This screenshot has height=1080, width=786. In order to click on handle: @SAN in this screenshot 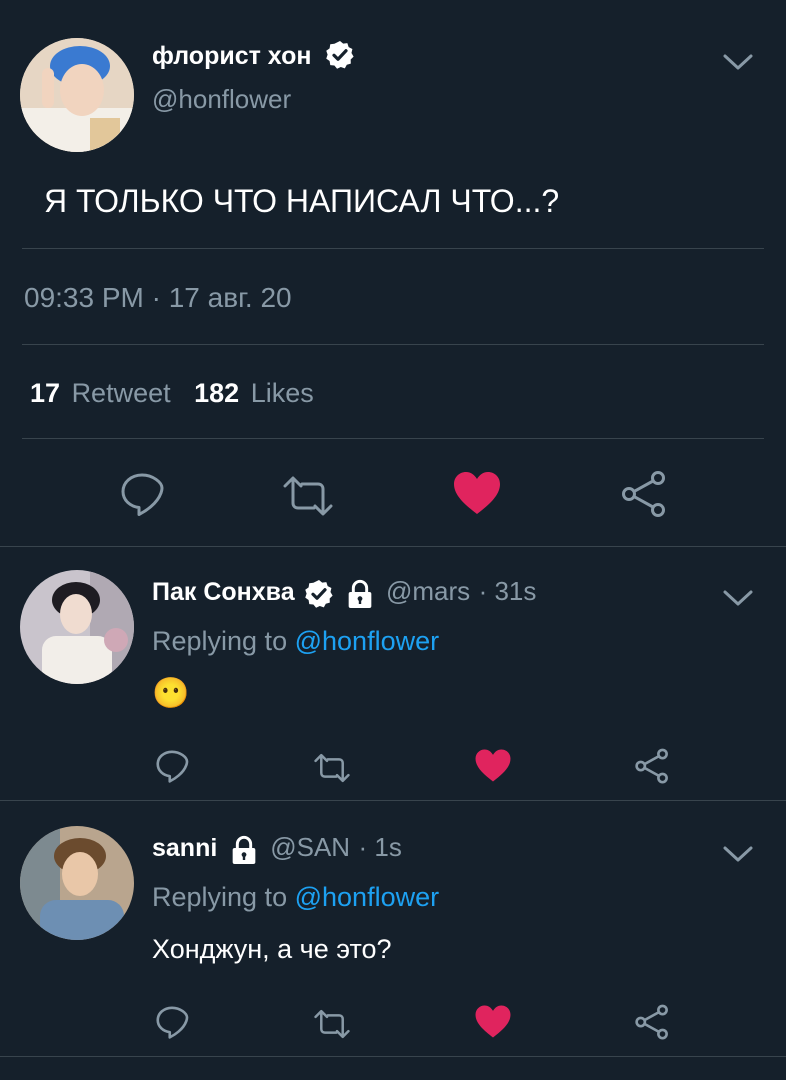, I will do `click(310, 847)`.